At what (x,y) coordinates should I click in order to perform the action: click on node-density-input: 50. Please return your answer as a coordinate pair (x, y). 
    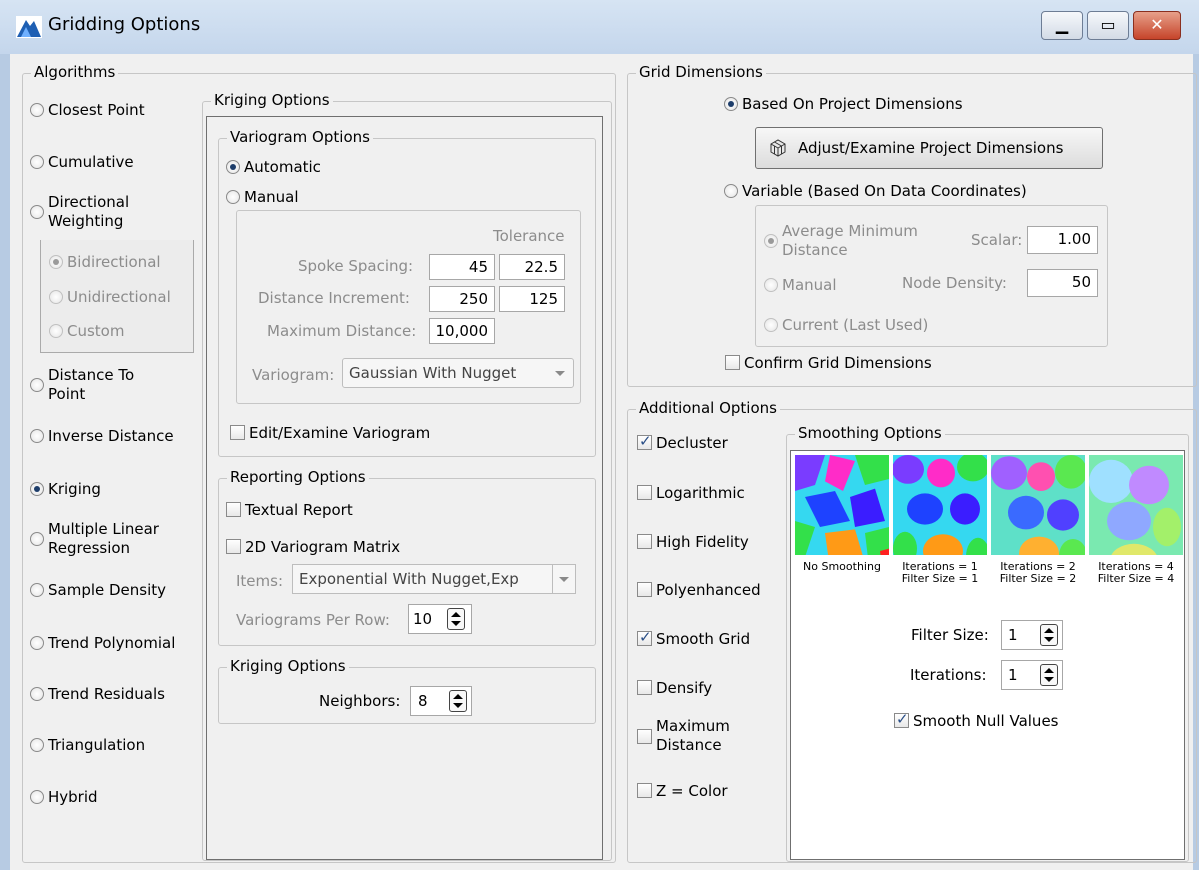
    Looking at the image, I should click on (1062, 283).